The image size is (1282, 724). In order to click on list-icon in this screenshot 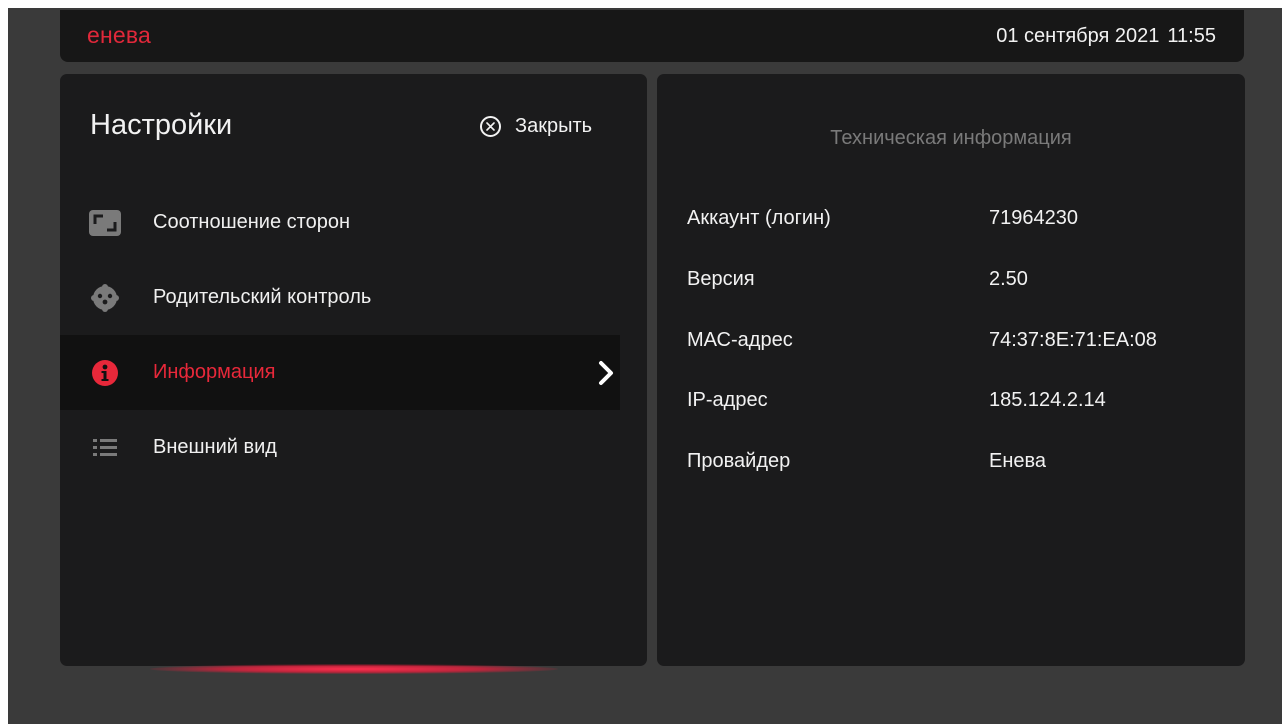, I will do `click(105, 448)`.